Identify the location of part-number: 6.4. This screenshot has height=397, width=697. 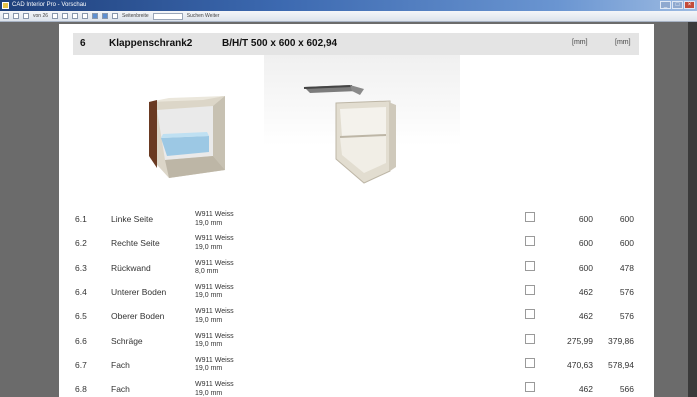
(81, 291).